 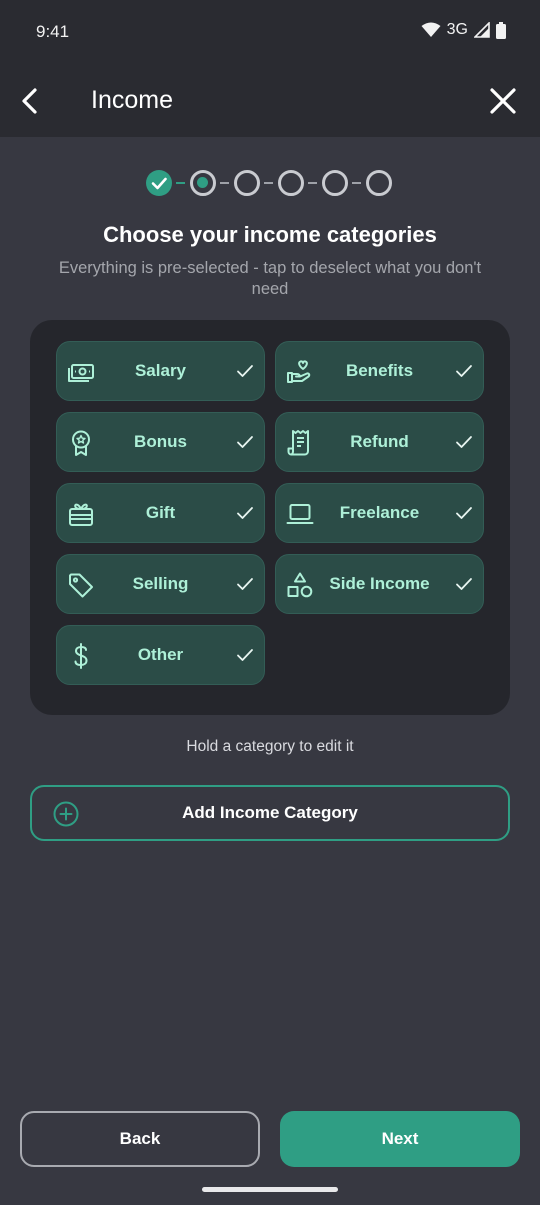 I want to click on category-chip-salary: Salary, so click(x=160, y=371).